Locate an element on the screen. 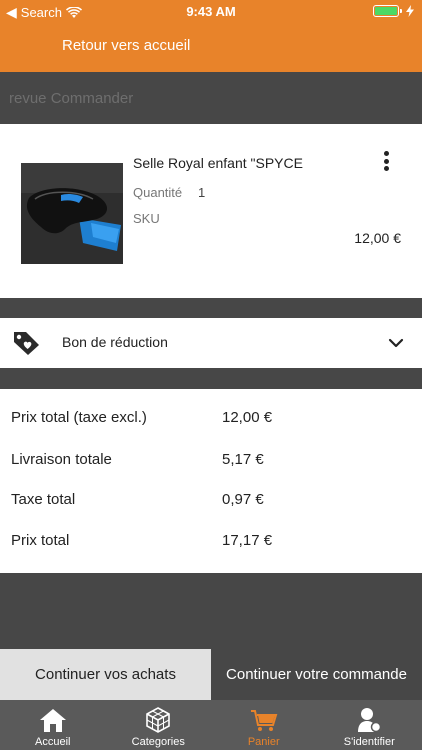  tab-label: S'identifier is located at coordinates (369, 742).